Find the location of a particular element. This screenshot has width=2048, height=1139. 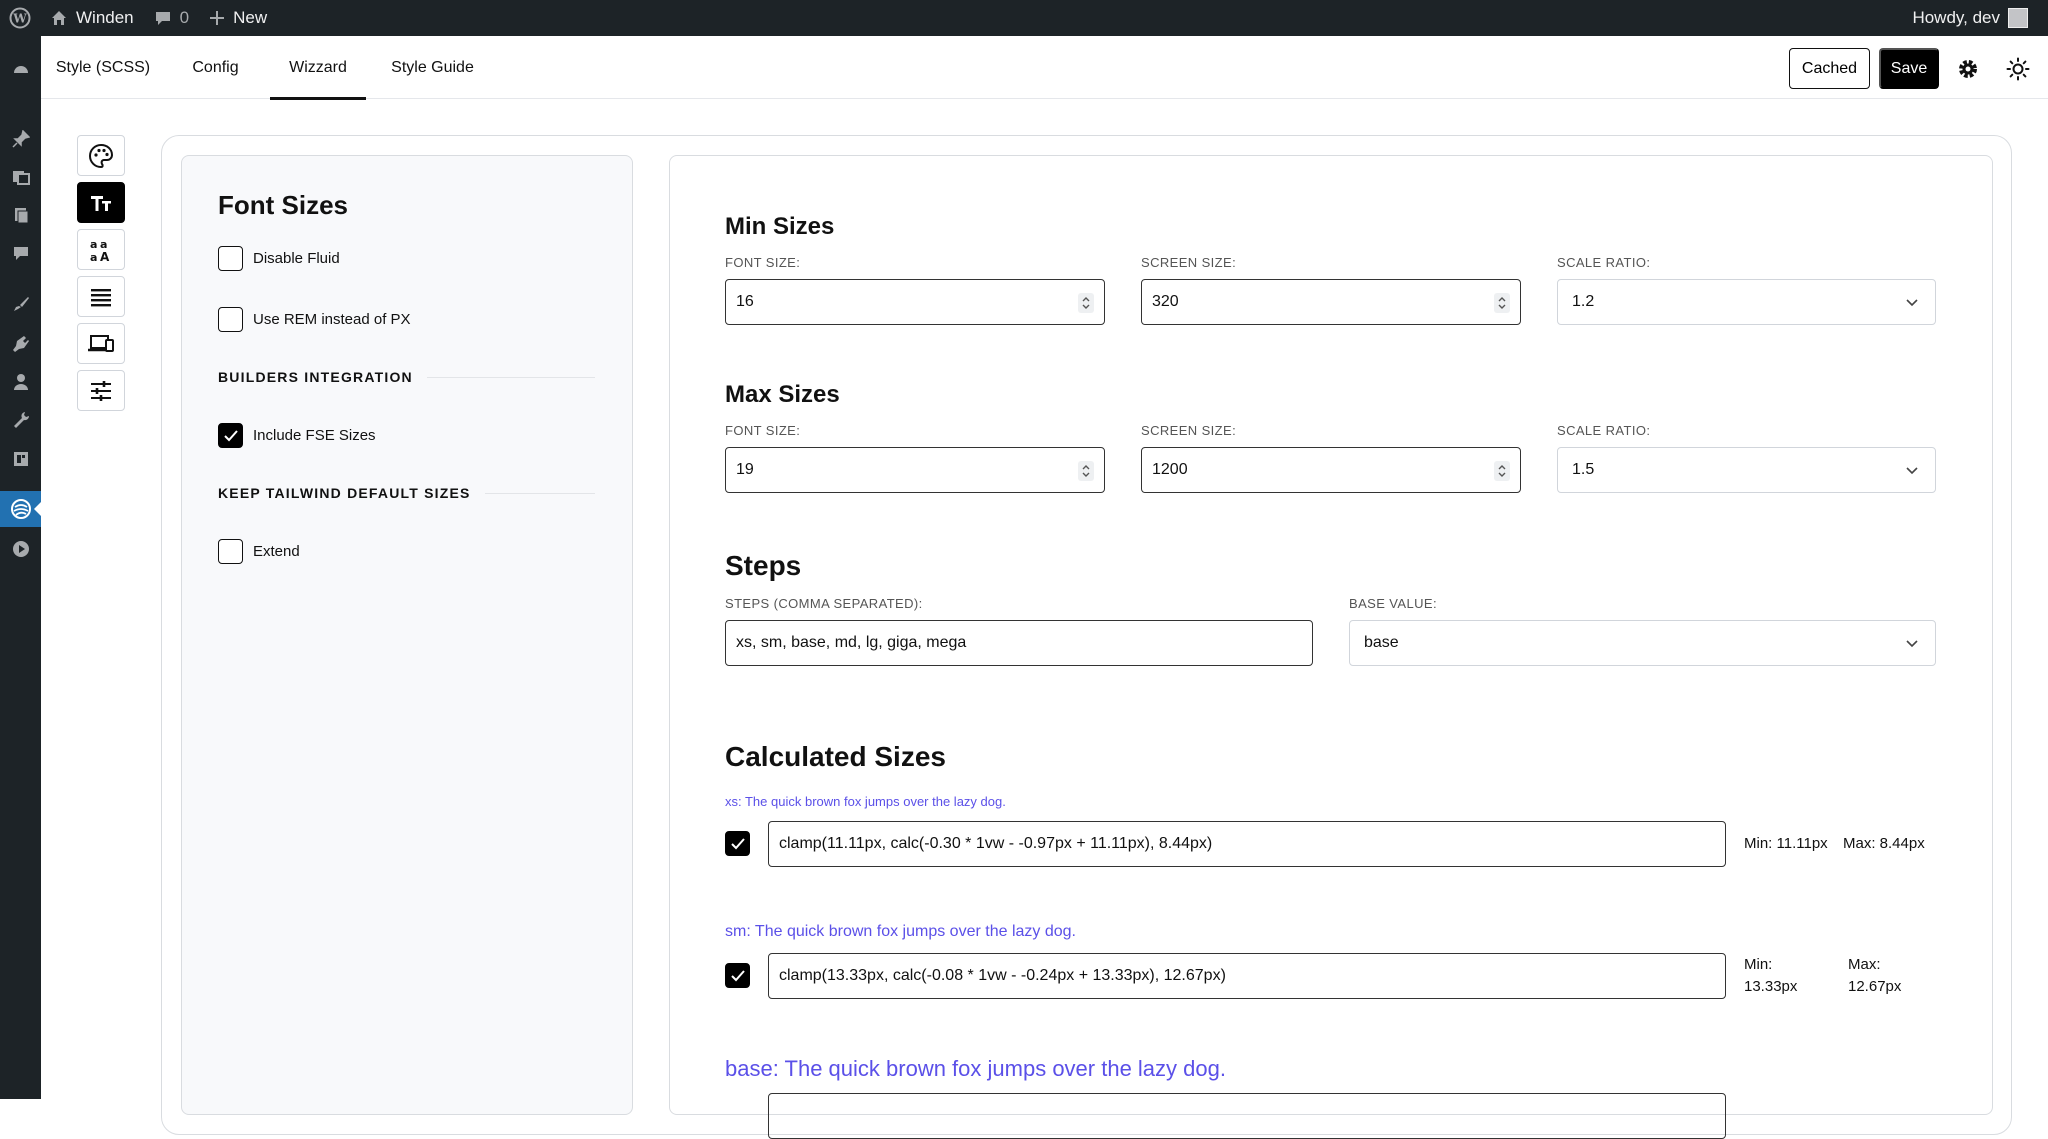

min-screen-size-label: SCREEN SIZE: is located at coordinates (1189, 262).